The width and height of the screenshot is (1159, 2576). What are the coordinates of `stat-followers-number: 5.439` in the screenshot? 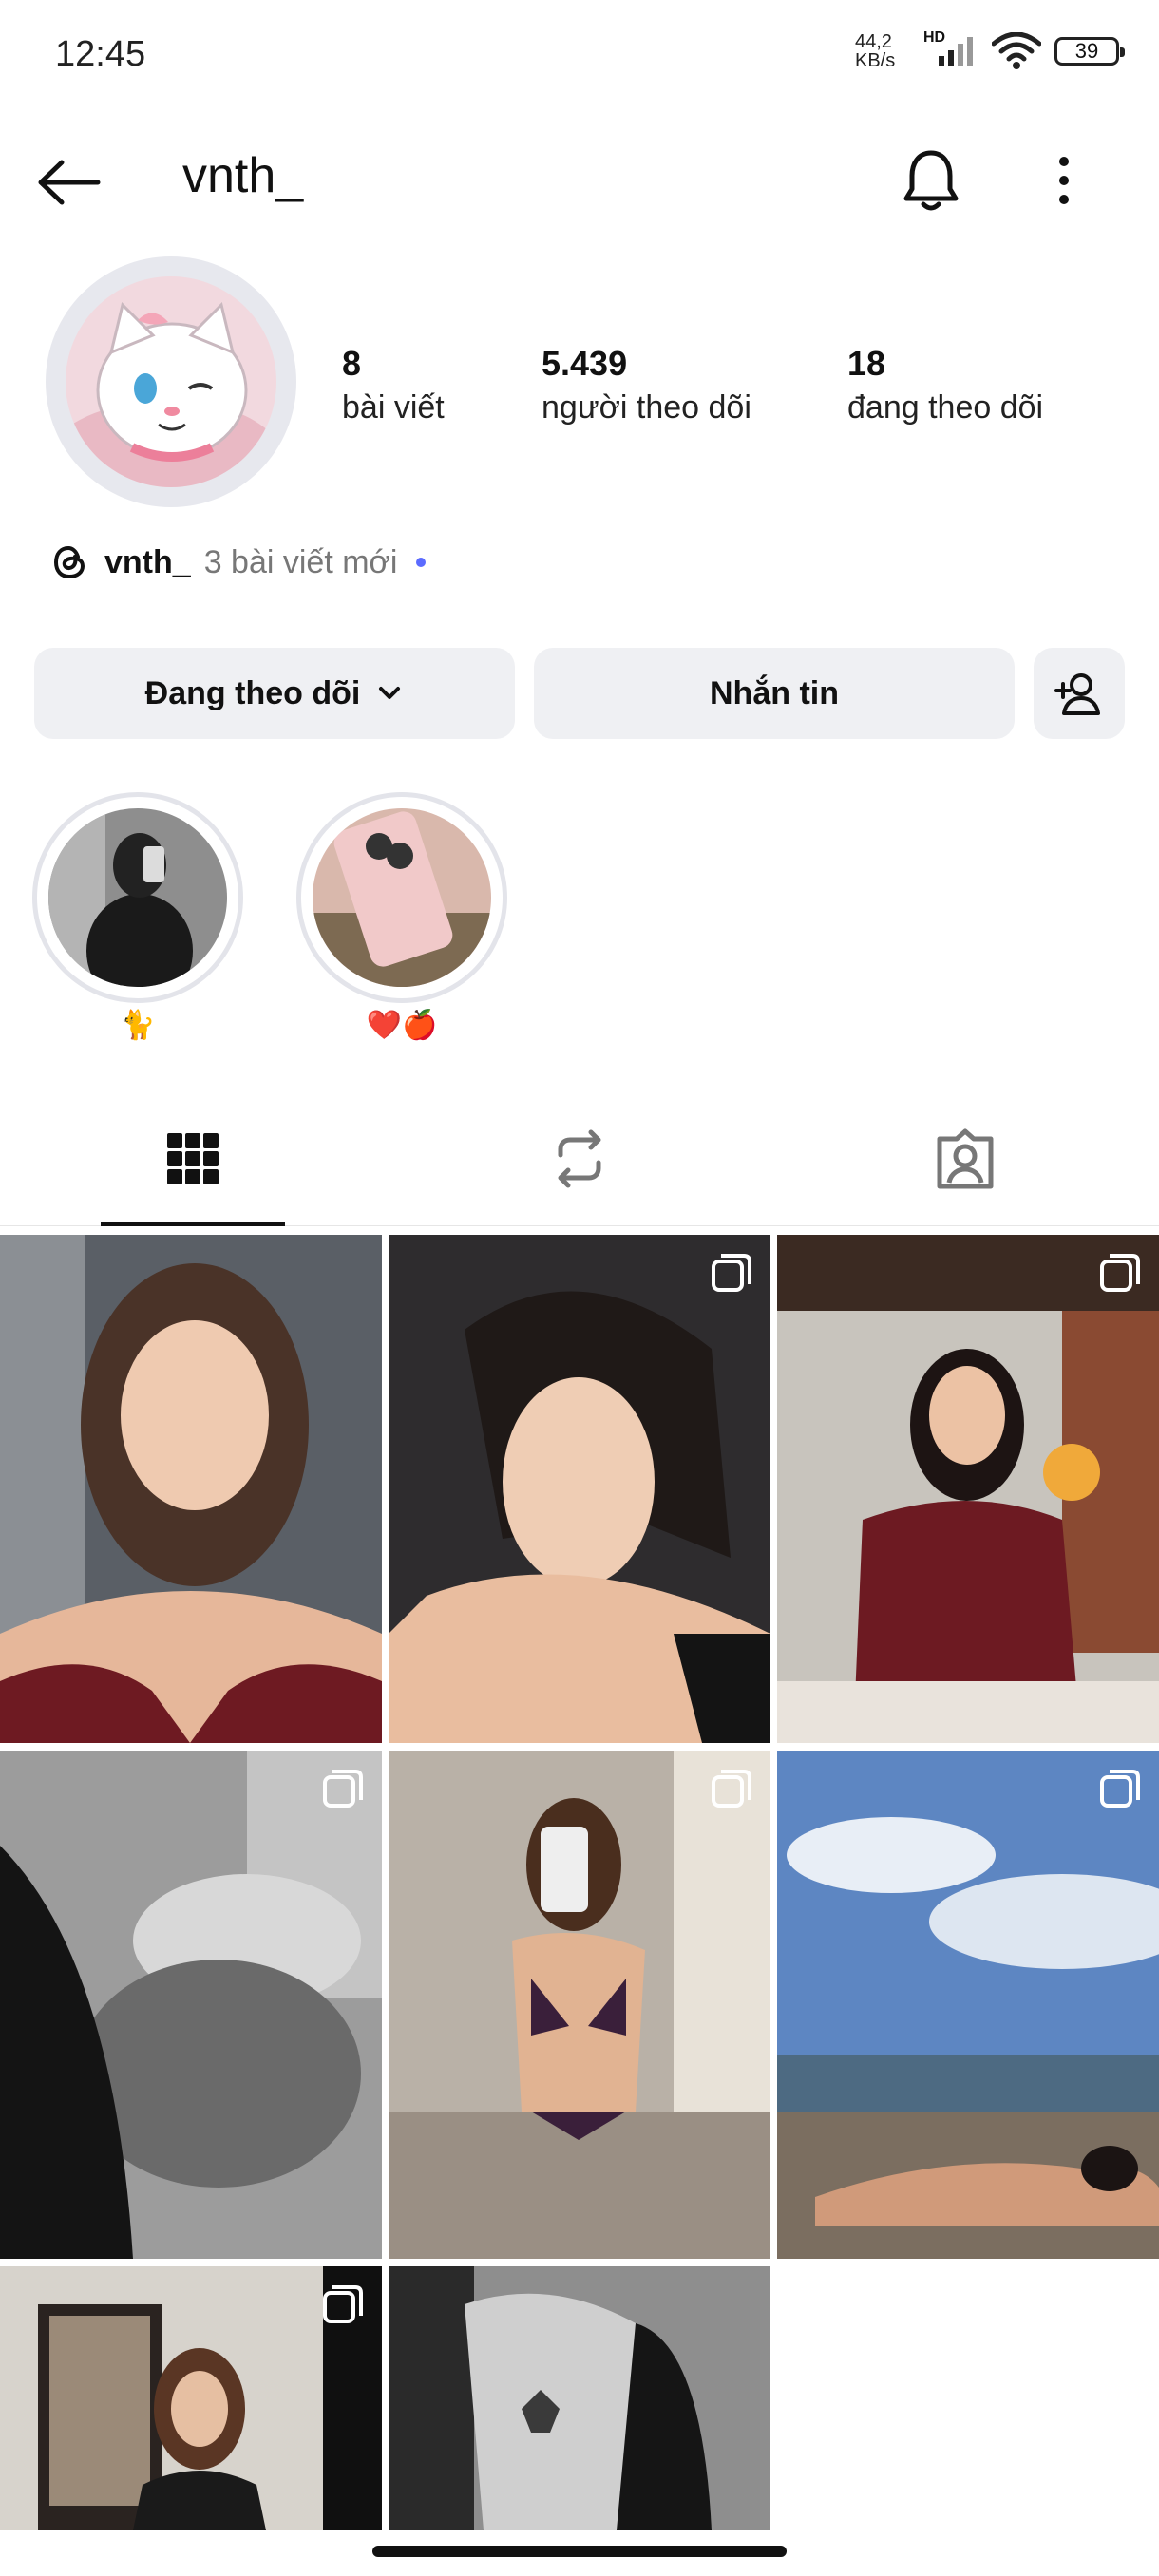 It's located at (585, 363).